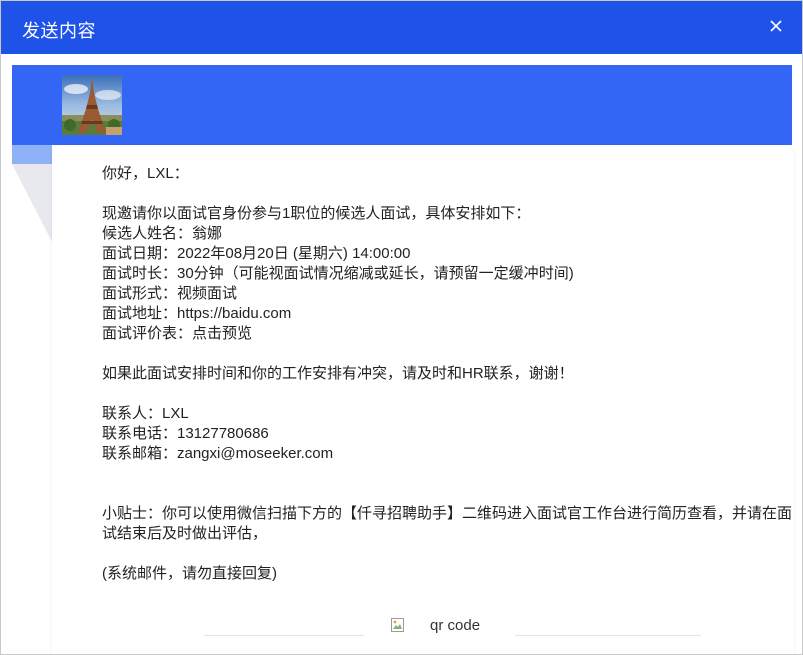 The image size is (803, 655). I want to click on greeting: 你好，LXL：, so click(145, 173).